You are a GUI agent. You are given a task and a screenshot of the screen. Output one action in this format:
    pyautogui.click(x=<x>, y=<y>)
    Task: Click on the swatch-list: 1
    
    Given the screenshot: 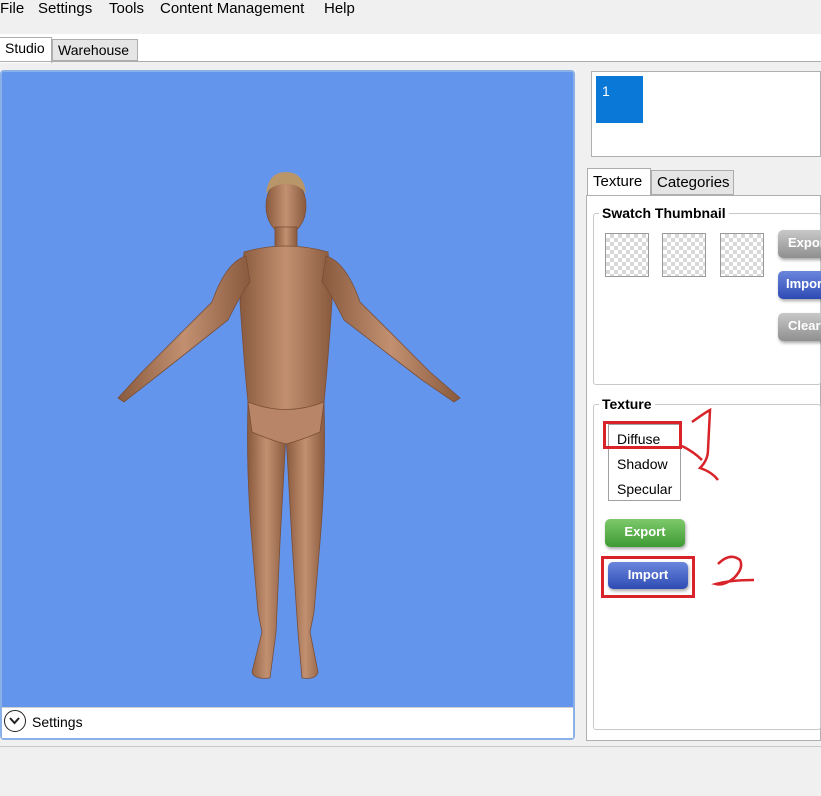 What is the action you would take?
    pyautogui.click(x=706, y=114)
    